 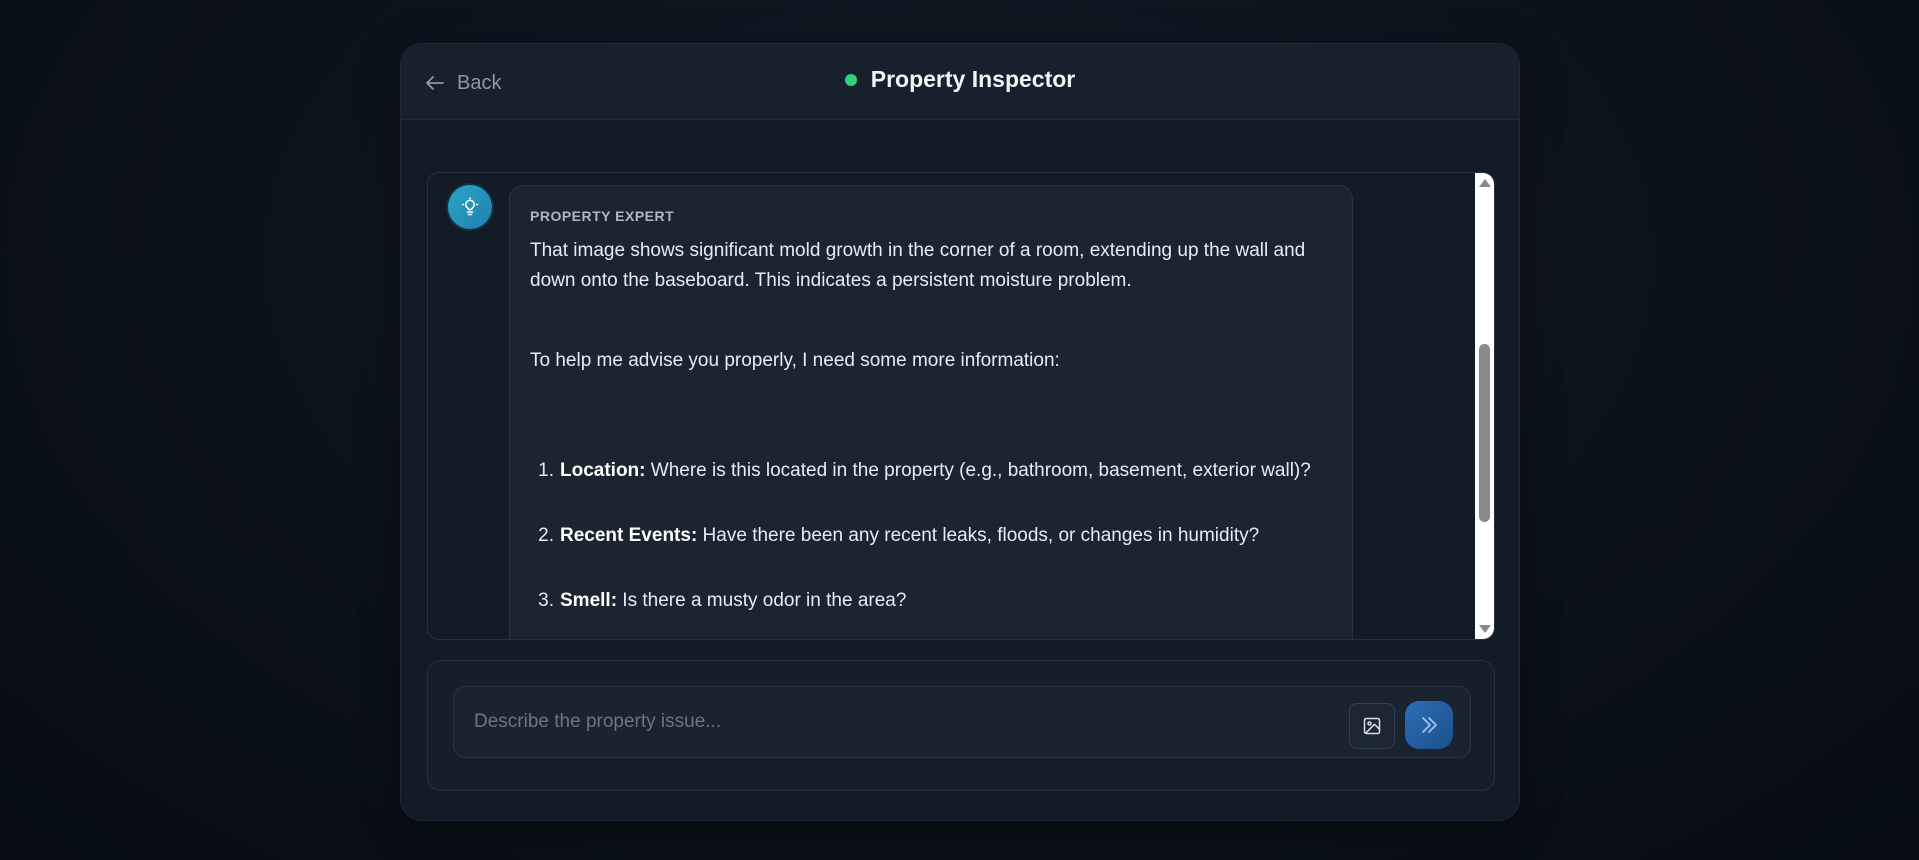 I want to click on scroll-up-arrow, so click(x=1485, y=183).